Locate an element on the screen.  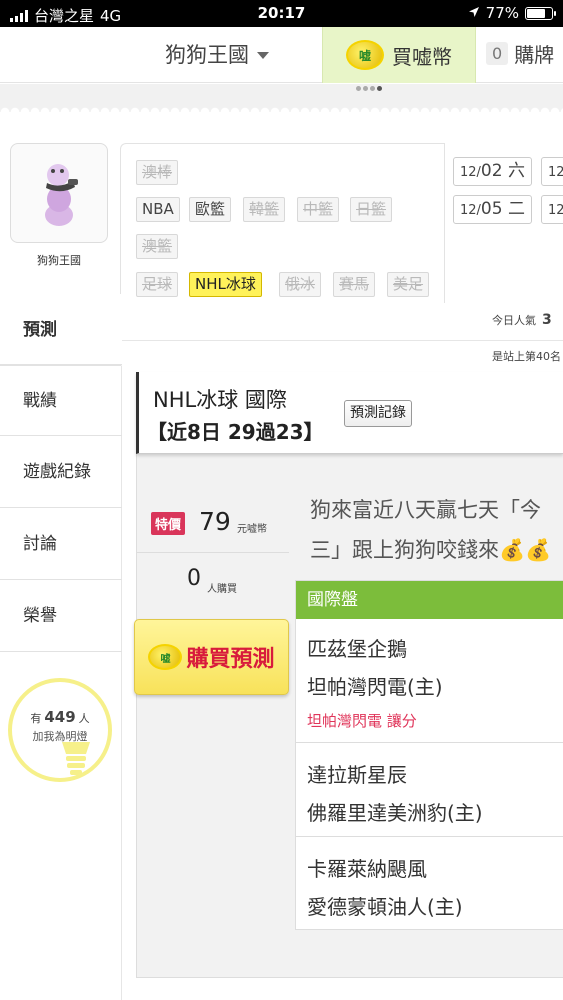
games-header: 國際盤 is located at coordinates (429, 600).